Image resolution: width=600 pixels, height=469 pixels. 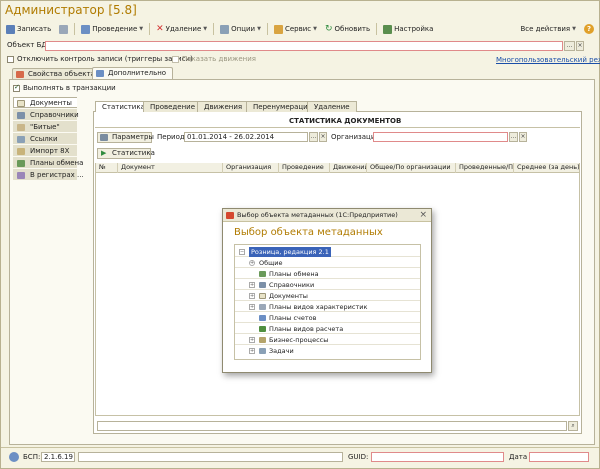 I want to click on catalog-icon, so click(x=21, y=115).